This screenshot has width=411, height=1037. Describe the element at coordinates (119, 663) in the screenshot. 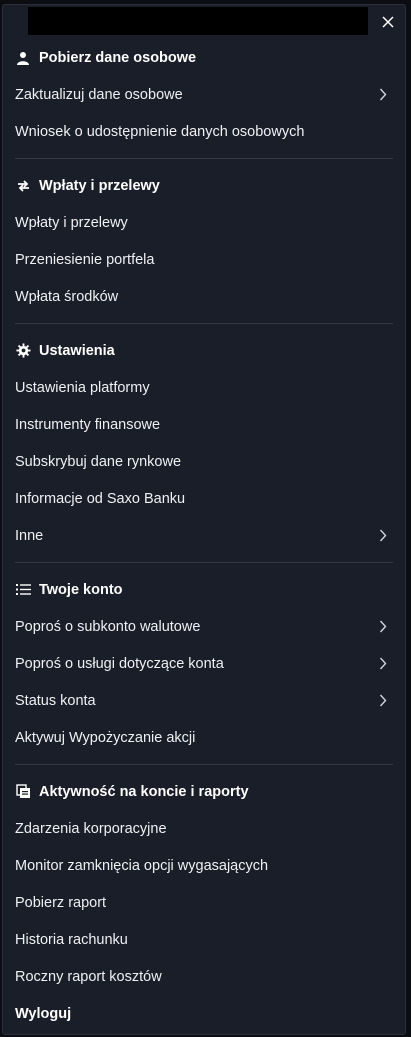

I see `menu-item-label: Poproś o usługi dotyczące konta` at that location.